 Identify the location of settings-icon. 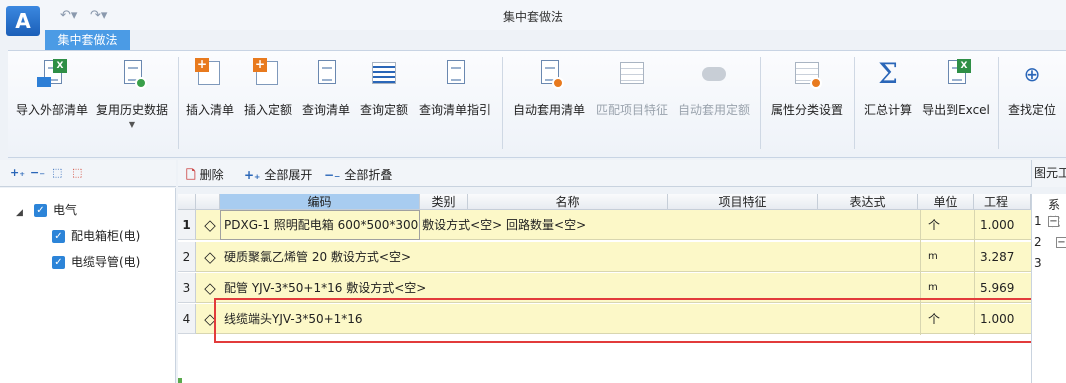
(807, 74).